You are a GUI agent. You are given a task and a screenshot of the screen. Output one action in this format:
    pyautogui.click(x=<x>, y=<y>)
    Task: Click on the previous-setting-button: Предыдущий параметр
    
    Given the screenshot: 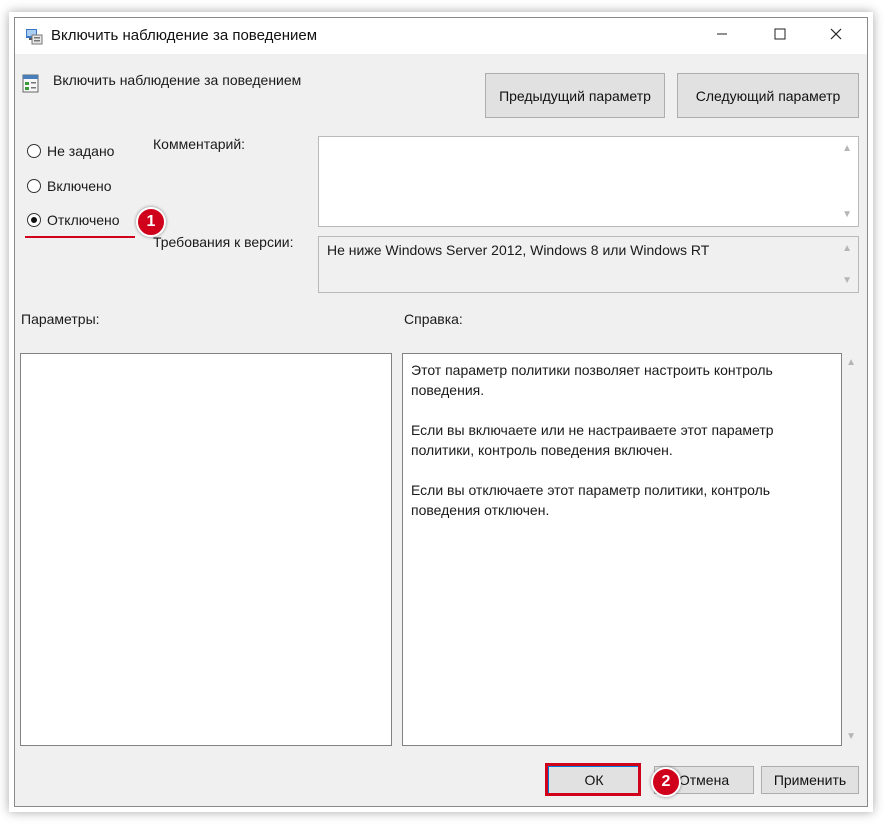 What is the action you would take?
    pyautogui.click(x=575, y=95)
    